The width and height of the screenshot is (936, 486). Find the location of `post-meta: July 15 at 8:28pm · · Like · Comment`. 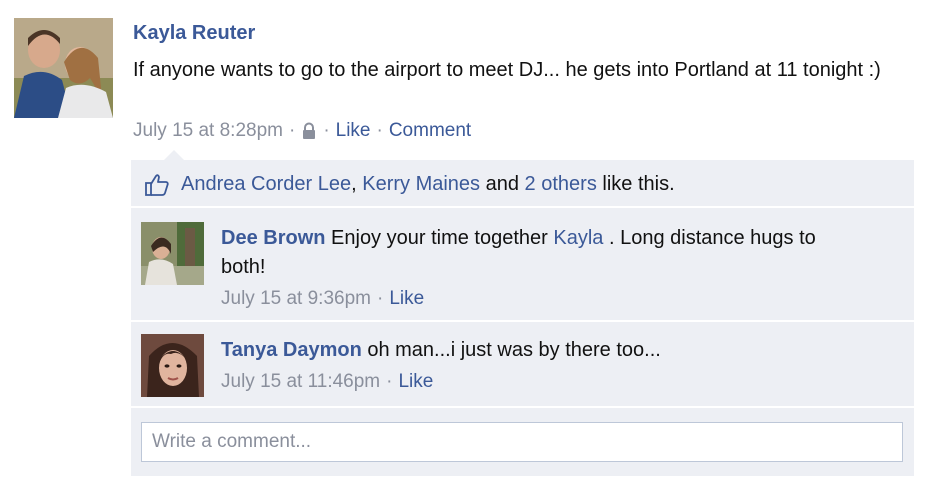

post-meta: July 15 at 8:28pm · · Like · Comment is located at coordinates (302, 131).